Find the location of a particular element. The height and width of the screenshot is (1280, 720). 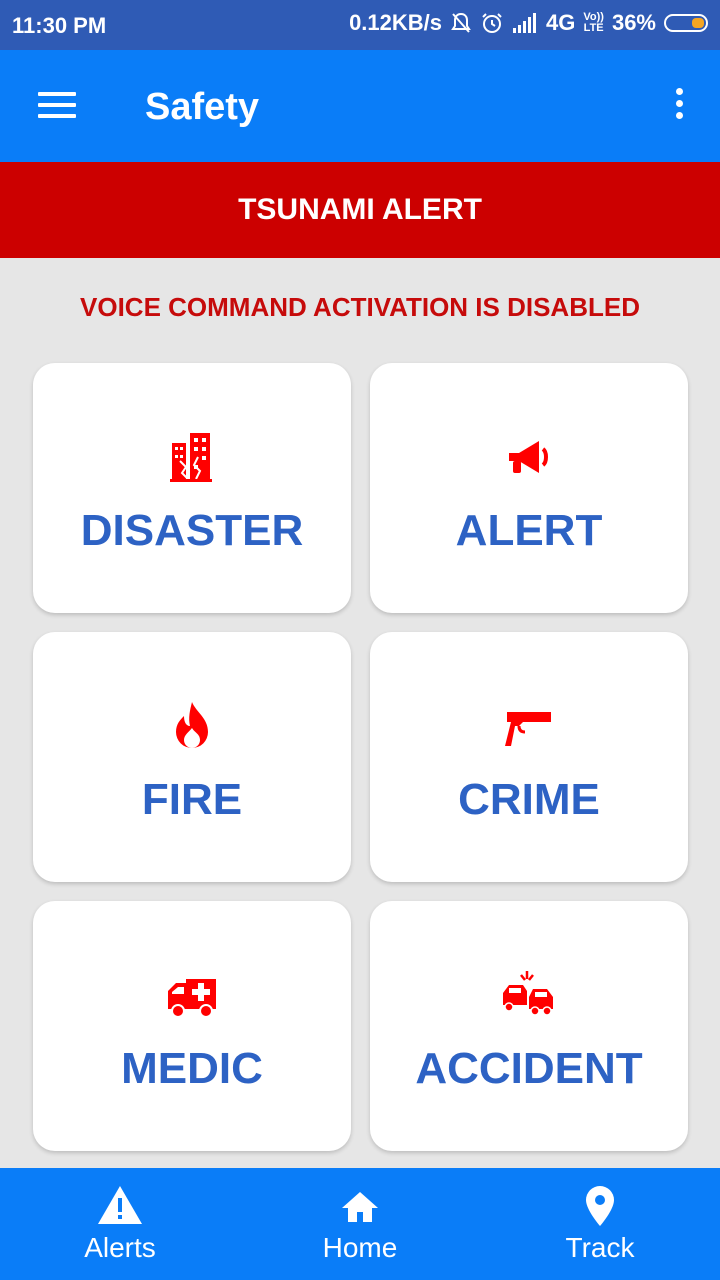

bottom-navigation: Alerts Home Track is located at coordinates (360, 1224).